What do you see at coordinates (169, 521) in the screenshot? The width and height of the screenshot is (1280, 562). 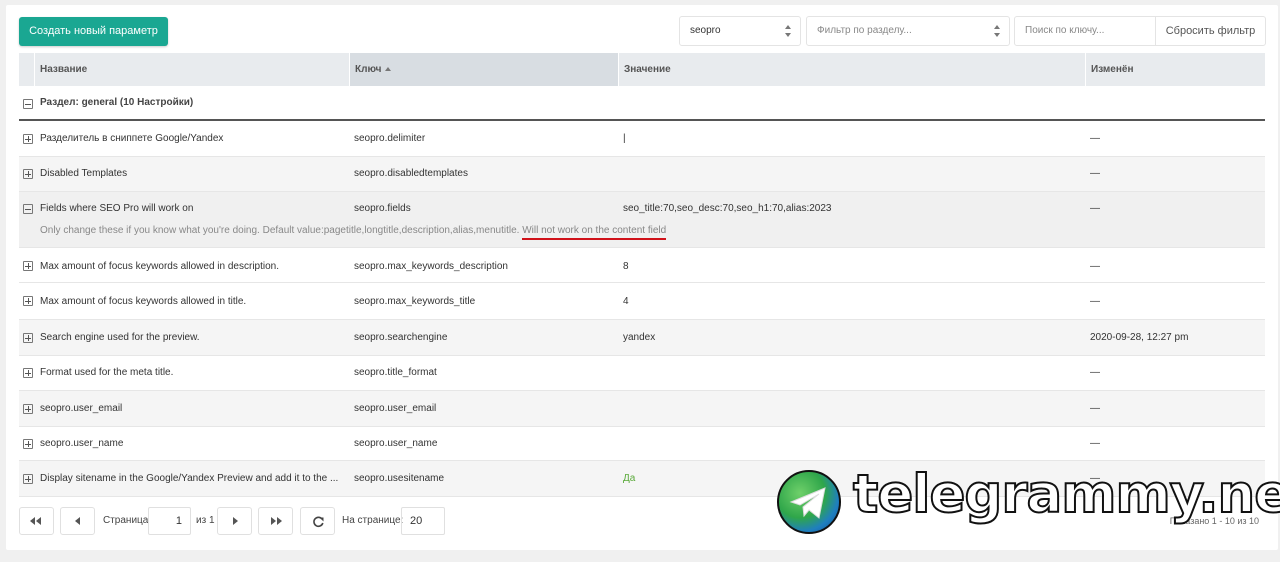 I see `page-number-input: 1` at bounding box center [169, 521].